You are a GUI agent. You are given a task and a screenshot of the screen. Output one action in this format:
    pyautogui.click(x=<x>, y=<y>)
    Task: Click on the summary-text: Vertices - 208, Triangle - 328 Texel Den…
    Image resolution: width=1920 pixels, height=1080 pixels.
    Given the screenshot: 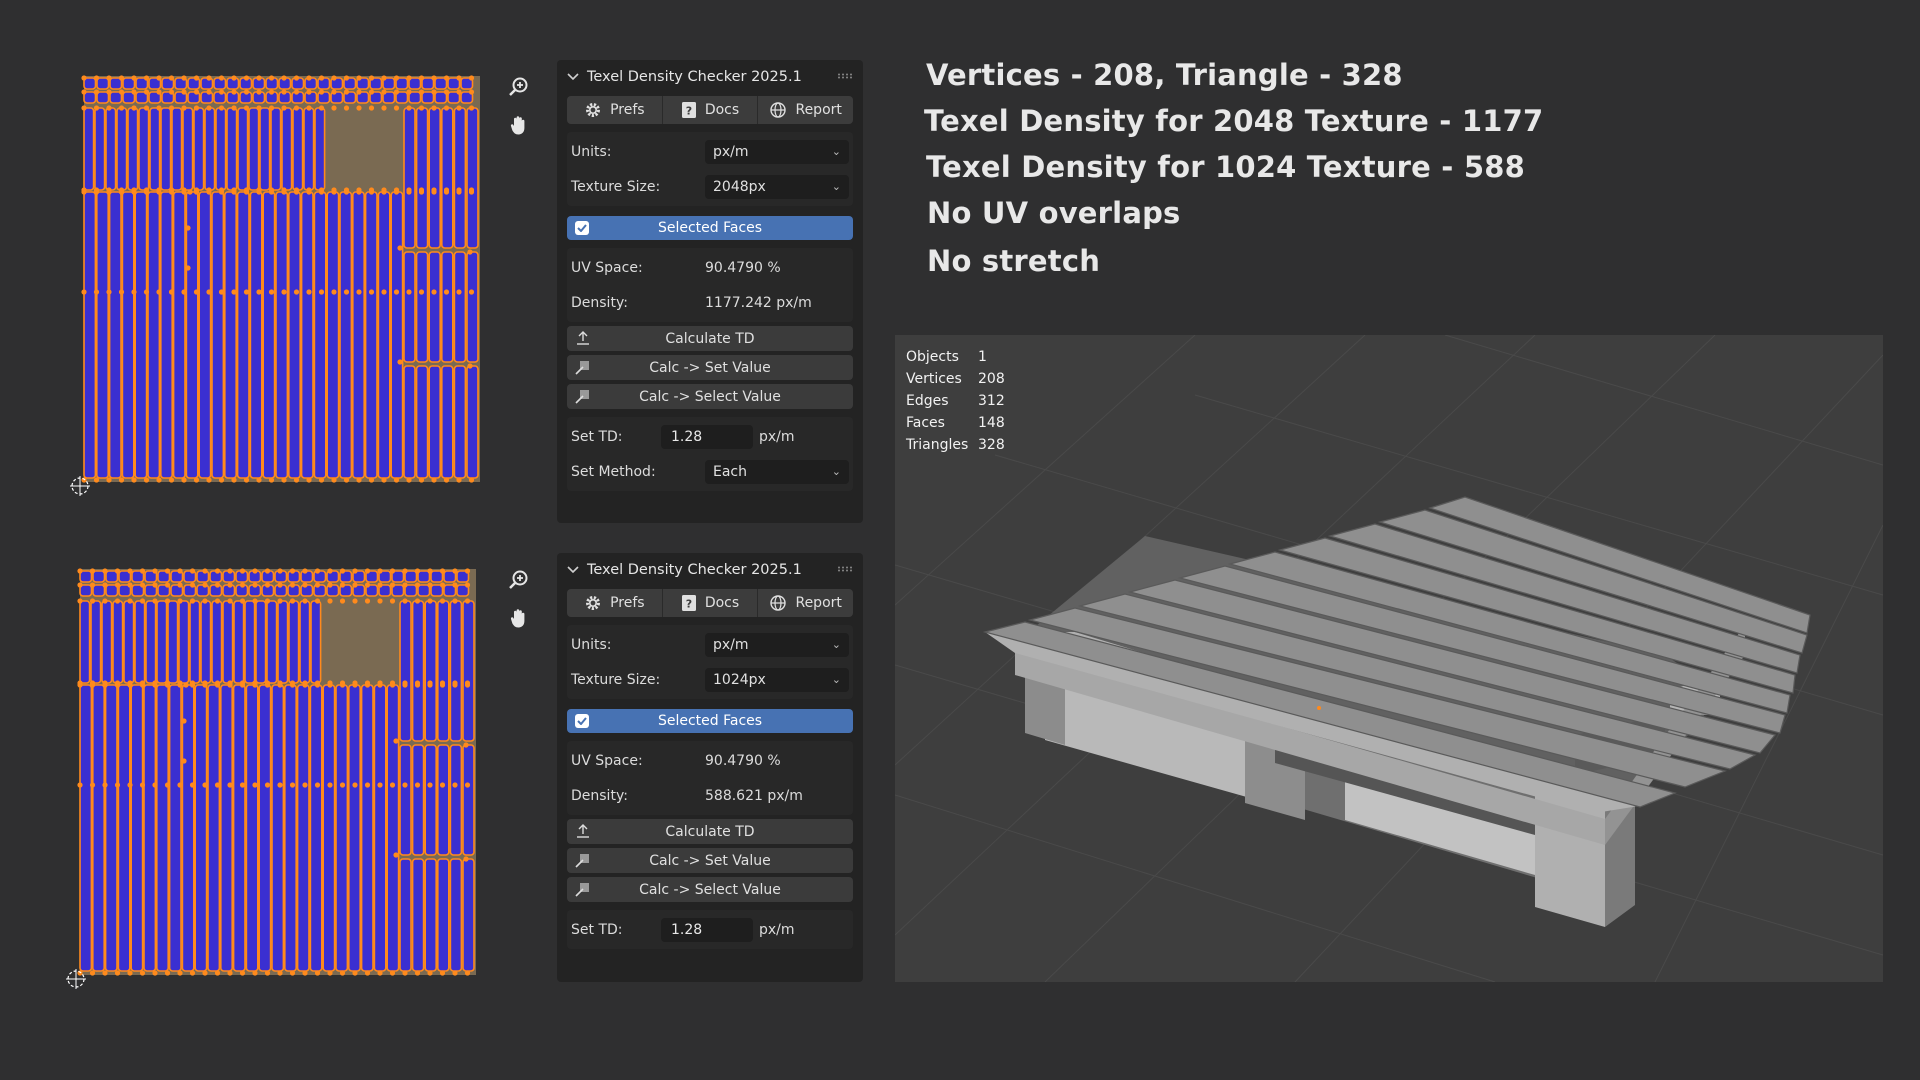 What is the action you would take?
    pyautogui.click(x=1233, y=168)
    